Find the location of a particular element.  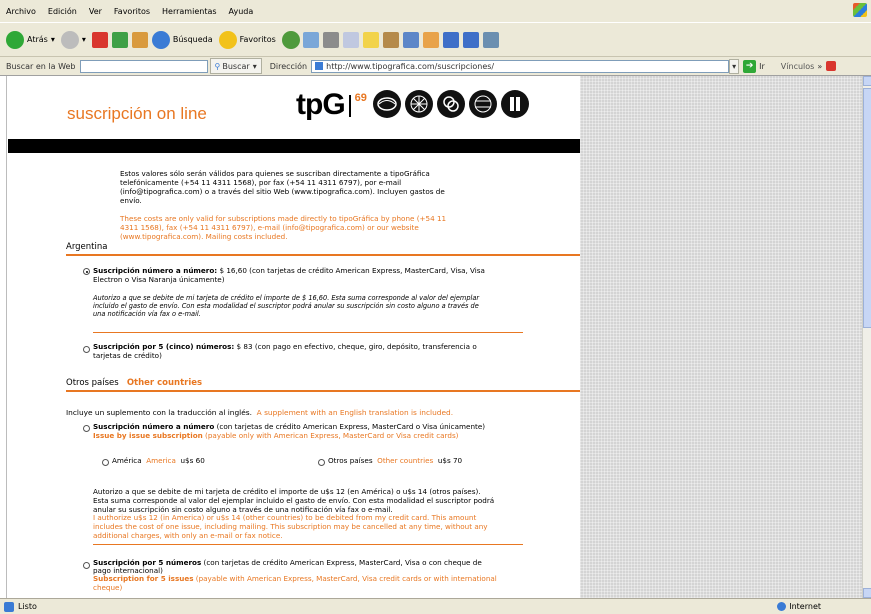

page-status-icon is located at coordinates (9, 606).